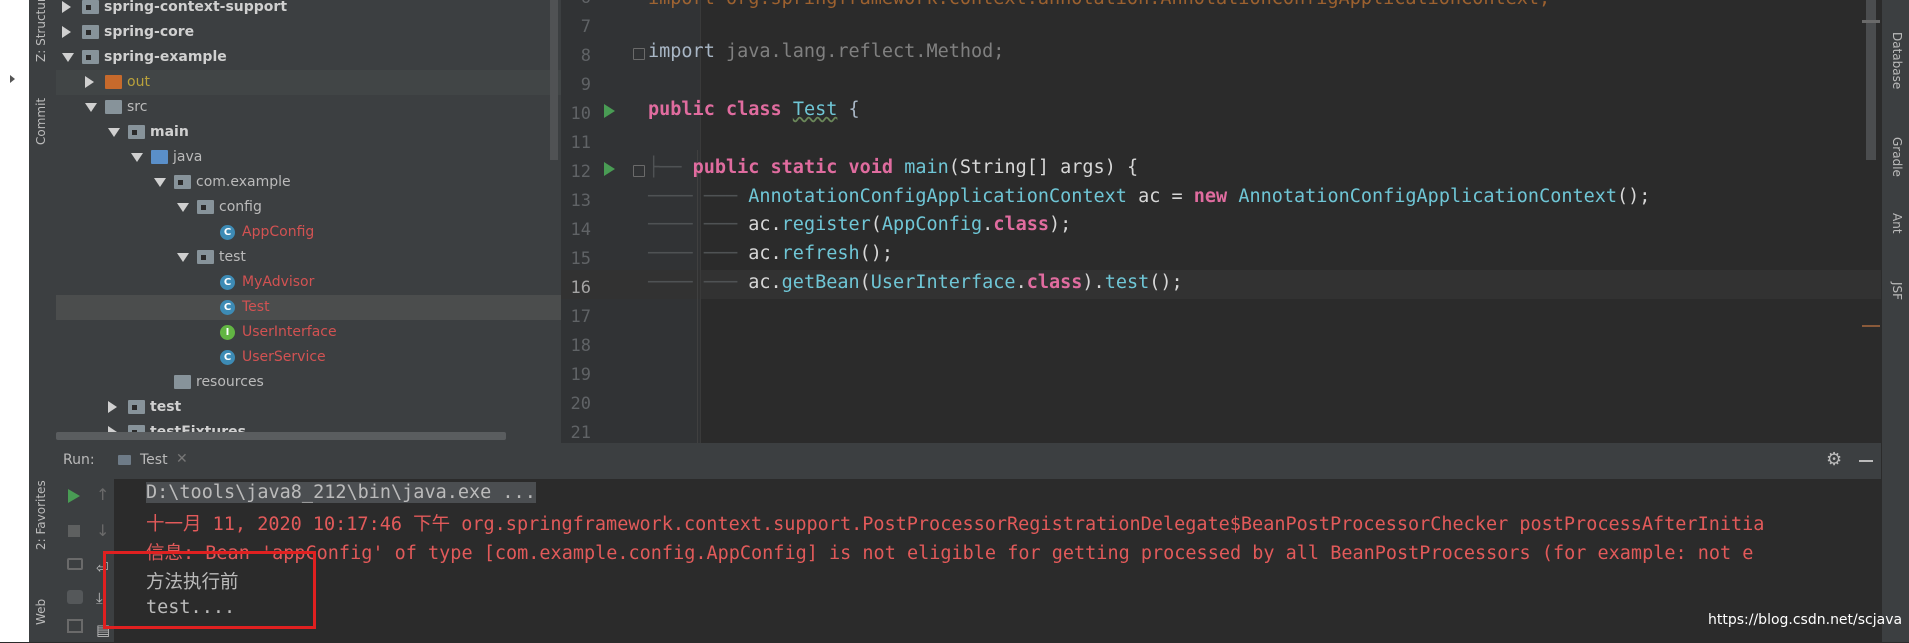  I want to click on ant-tool-button: Ant, so click(1897, 223).